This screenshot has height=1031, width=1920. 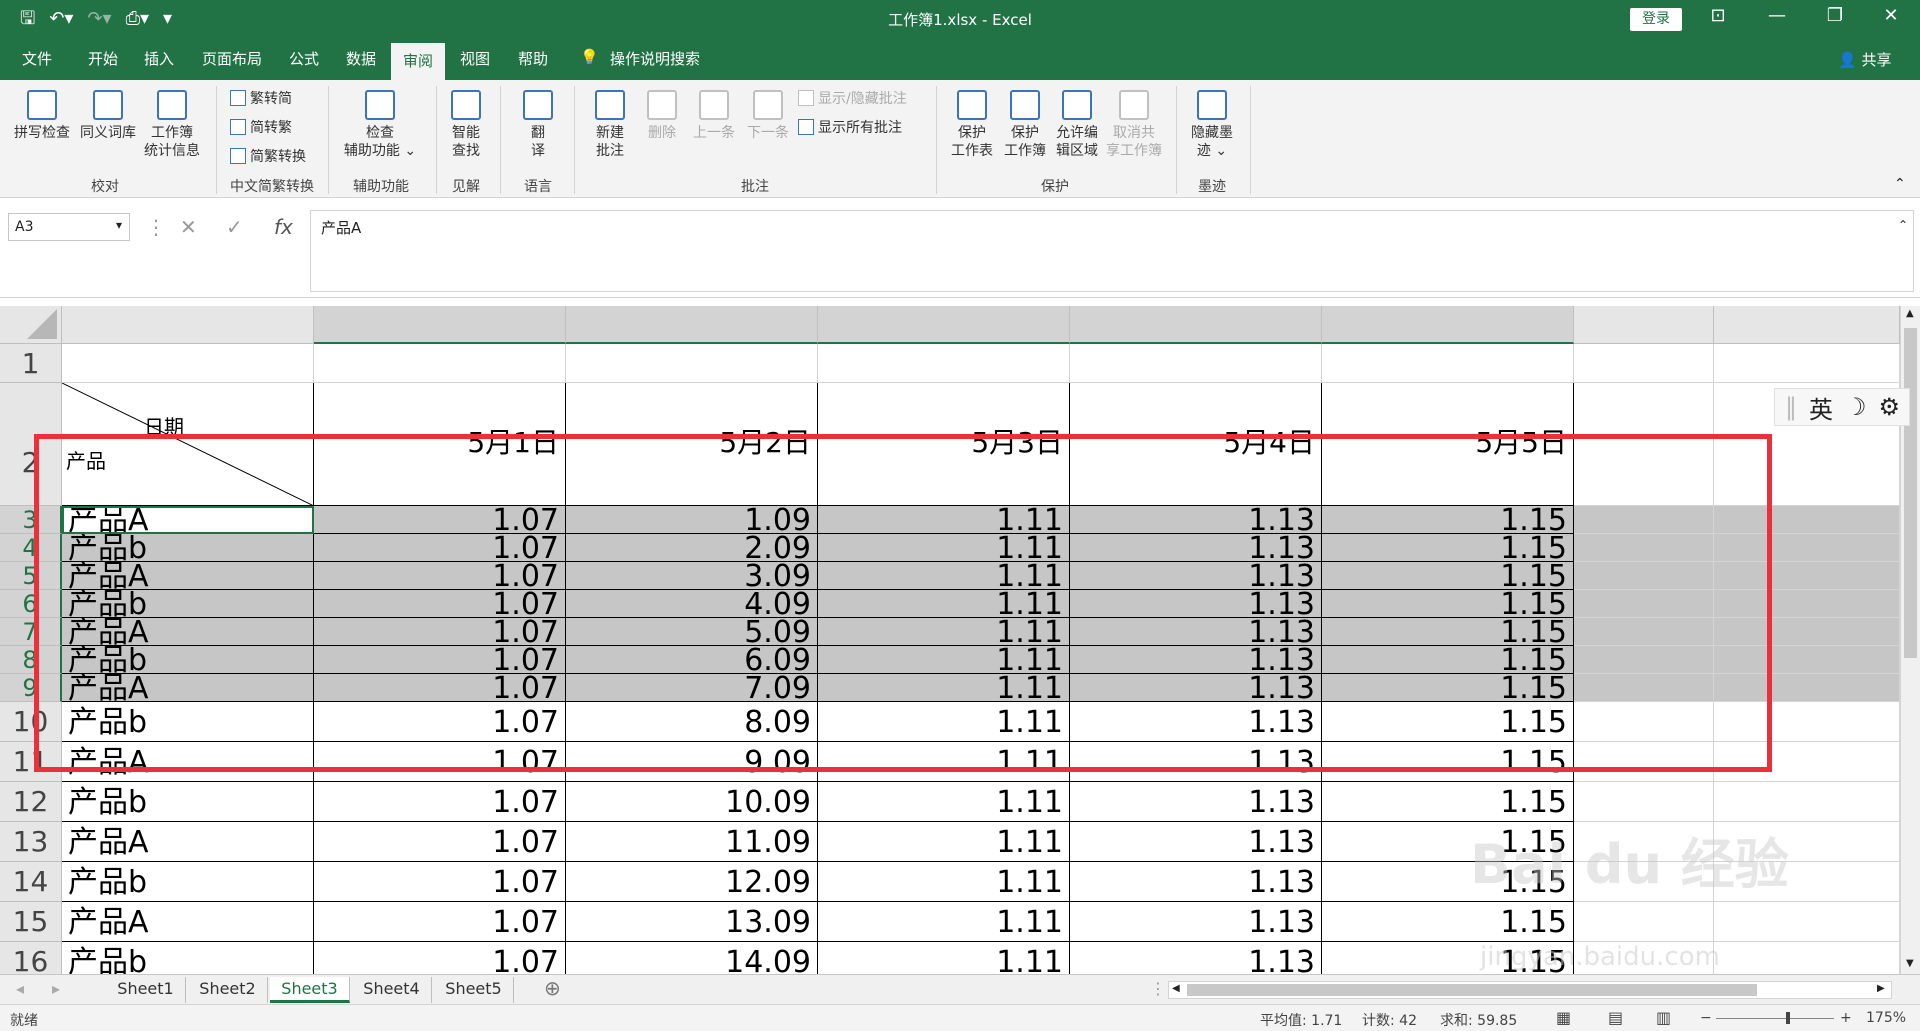 I want to click on row-header: 3, so click(x=31, y=520).